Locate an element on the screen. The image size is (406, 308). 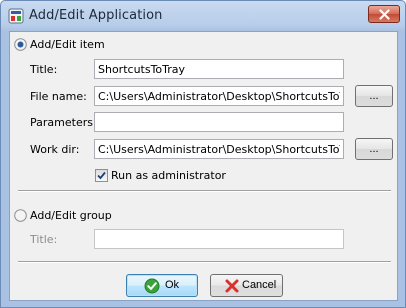
window-title: Add/Edit Application is located at coordinates (96, 15).